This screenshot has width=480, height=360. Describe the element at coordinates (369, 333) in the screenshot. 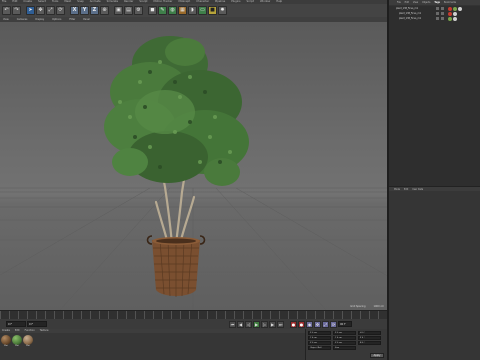

I see `rotation-h-field: H 0 °` at that location.